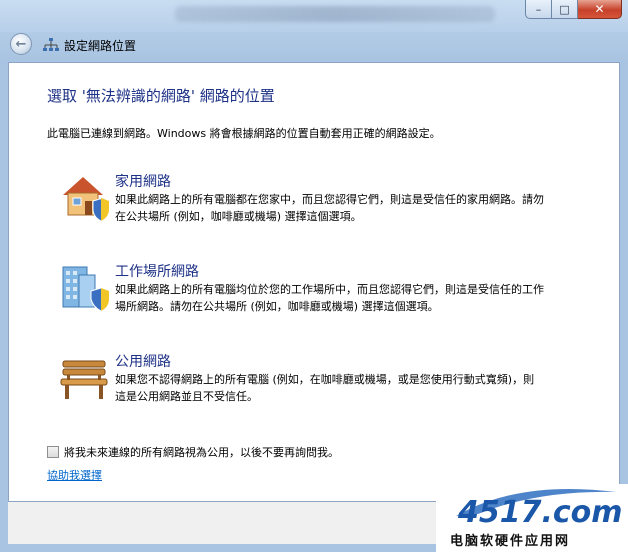 This screenshot has height=552, width=628. What do you see at coordinates (538, 9) in the screenshot?
I see `minimize-button: –` at bounding box center [538, 9].